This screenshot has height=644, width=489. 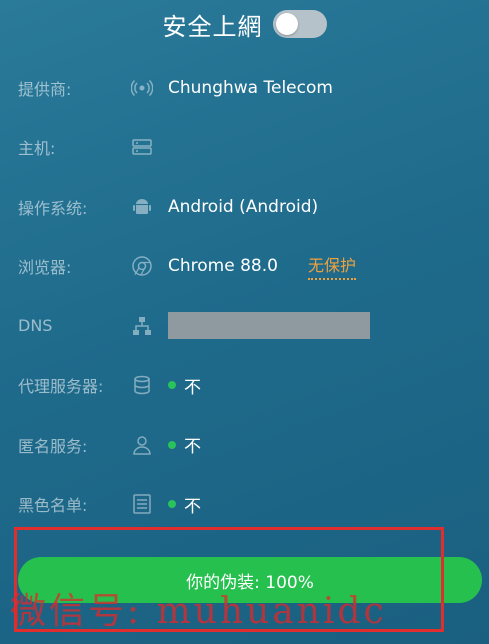 What do you see at coordinates (35, 326) in the screenshot?
I see `row-label: DNS` at bounding box center [35, 326].